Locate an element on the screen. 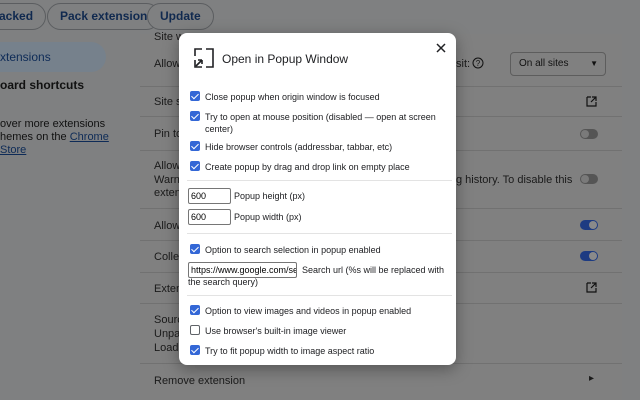  allow-file-urls-toggle is located at coordinates (589, 225).